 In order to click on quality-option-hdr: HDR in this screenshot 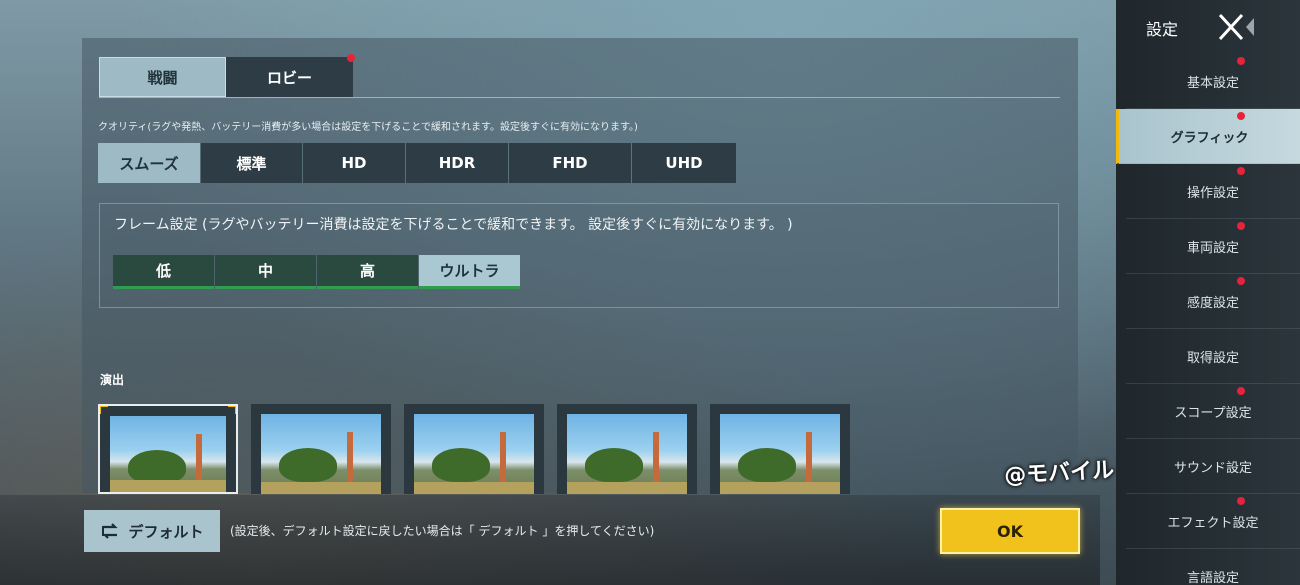, I will do `click(457, 163)`.